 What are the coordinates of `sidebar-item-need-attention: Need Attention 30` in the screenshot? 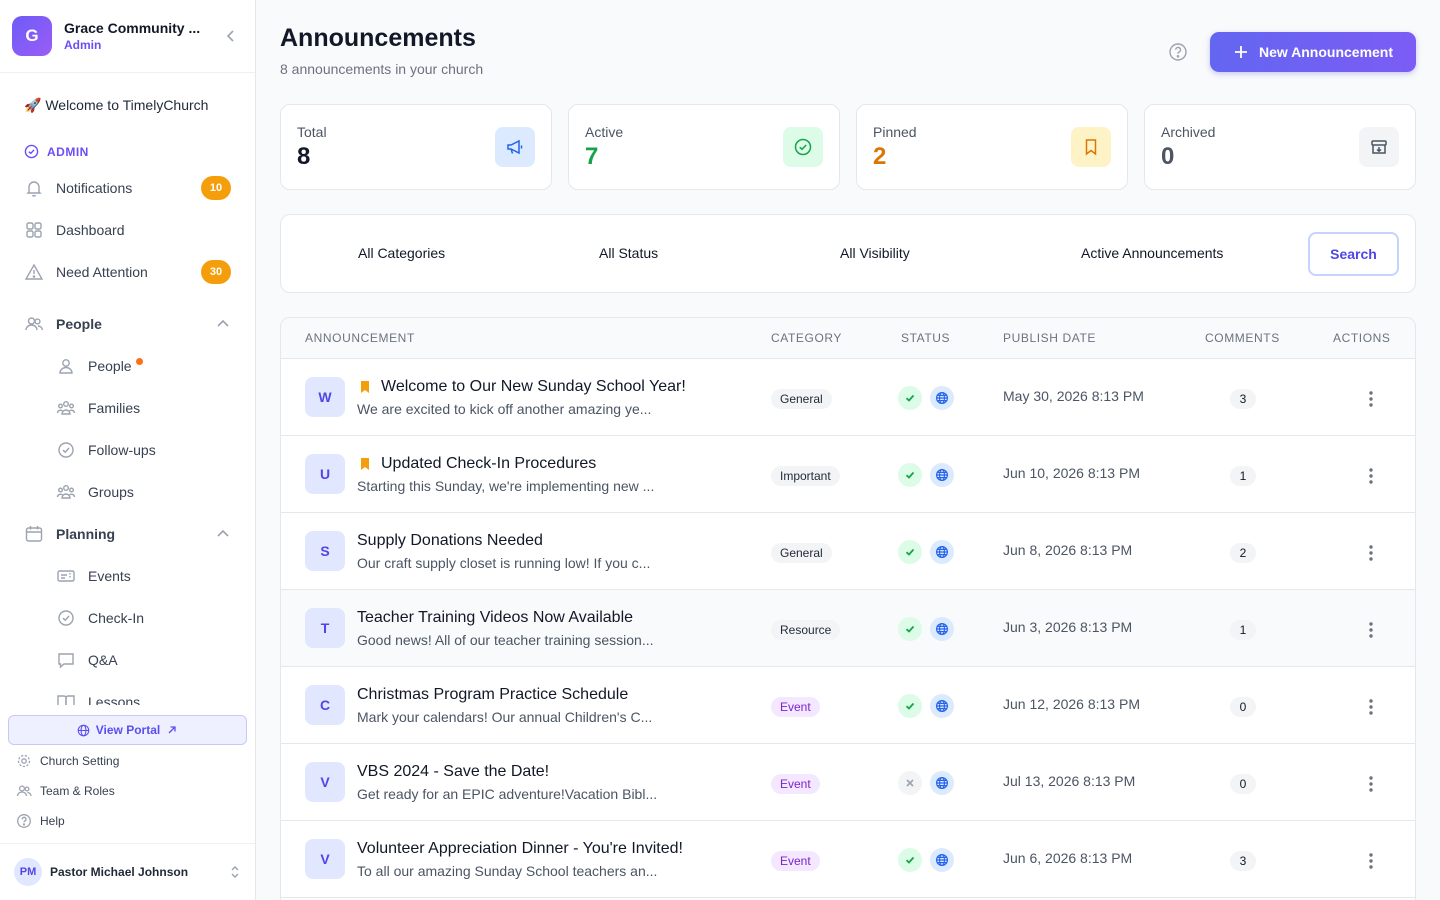 It's located at (127, 272).